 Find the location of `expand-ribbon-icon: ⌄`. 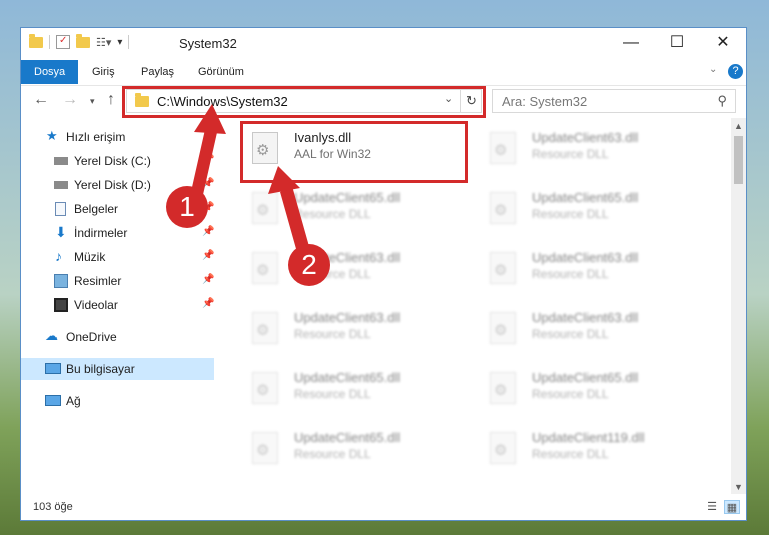

expand-ribbon-icon: ⌄ is located at coordinates (713, 69).